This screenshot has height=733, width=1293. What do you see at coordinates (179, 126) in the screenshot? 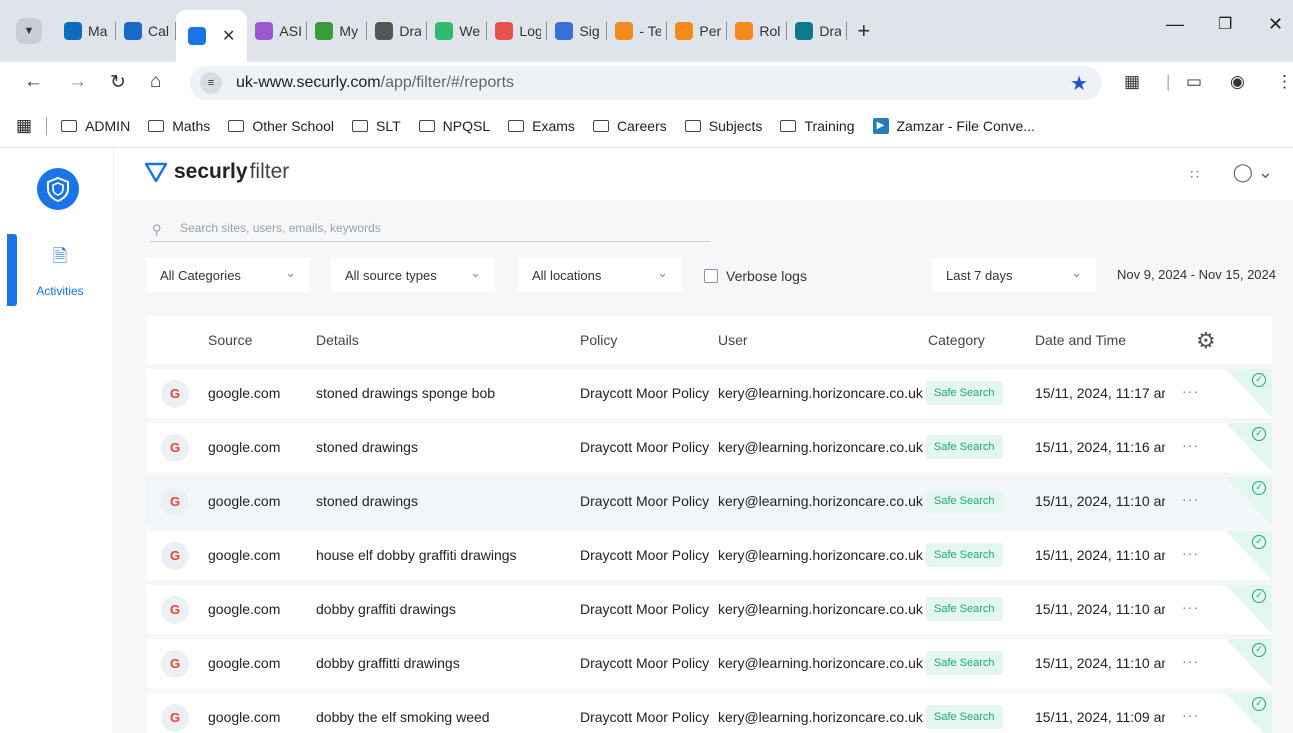
I see `bookmark-folder: Maths` at bounding box center [179, 126].